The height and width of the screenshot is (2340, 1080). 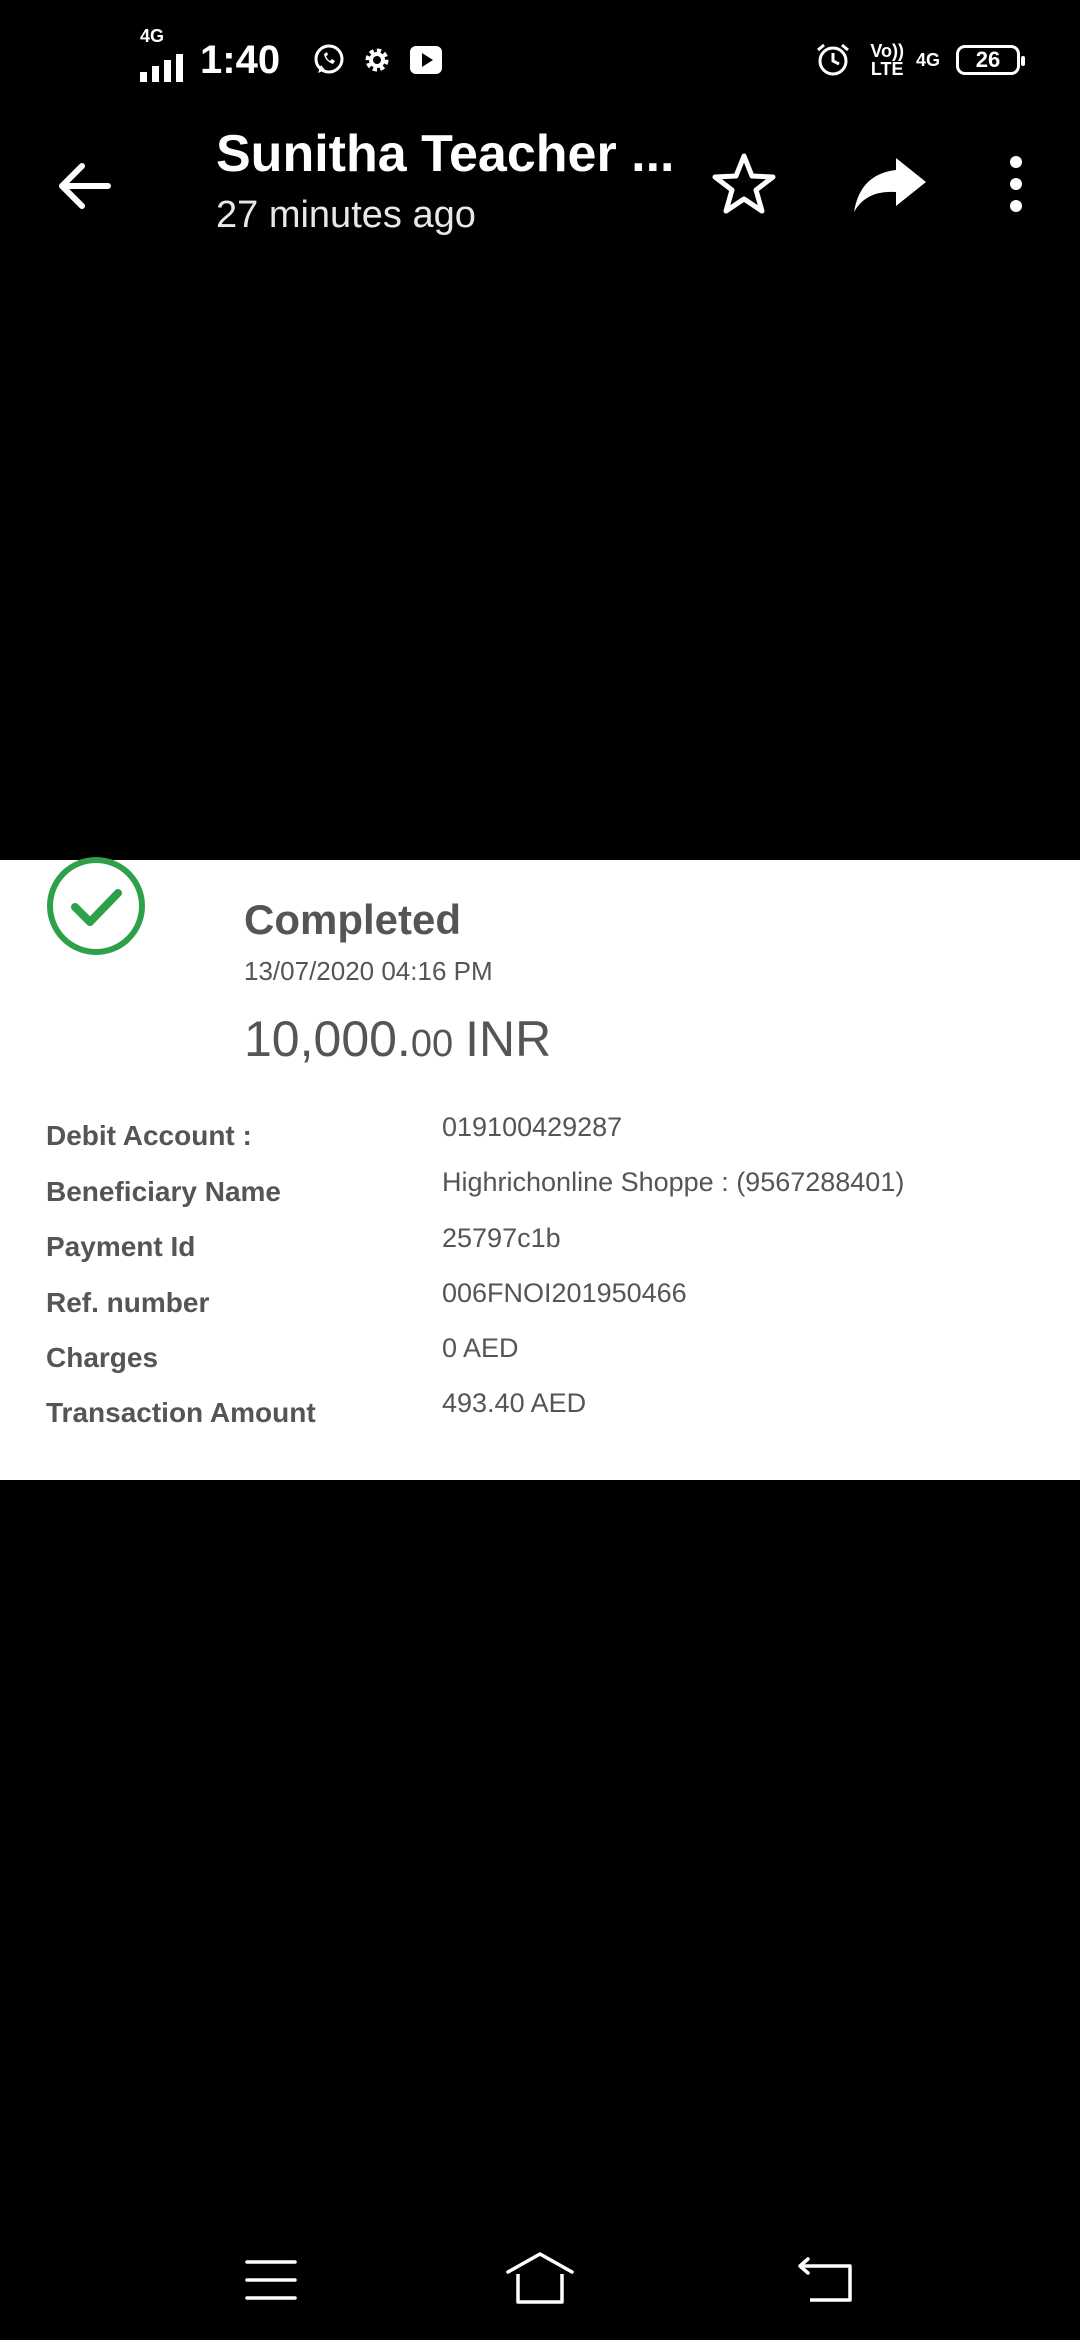 I want to click on payment-id-value: 25797c1b, so click(x=501, y=1238).